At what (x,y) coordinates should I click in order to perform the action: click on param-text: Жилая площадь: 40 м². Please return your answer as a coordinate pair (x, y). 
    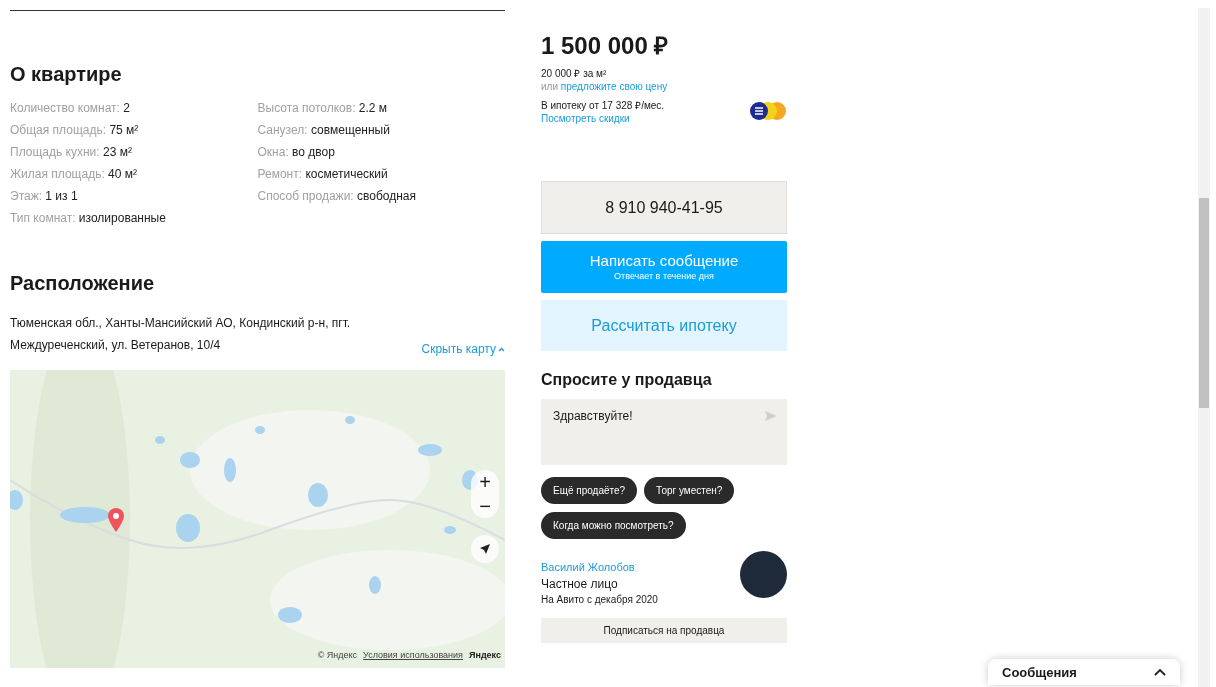
    Looking at the image, I should click on (74, 174).